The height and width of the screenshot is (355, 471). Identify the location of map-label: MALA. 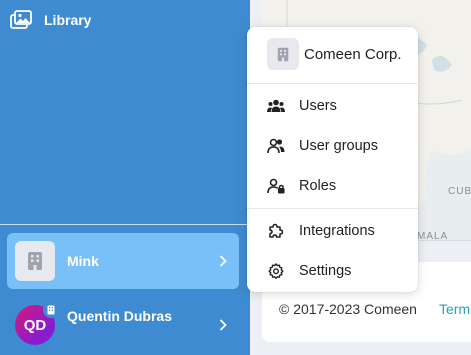
(432, 235).